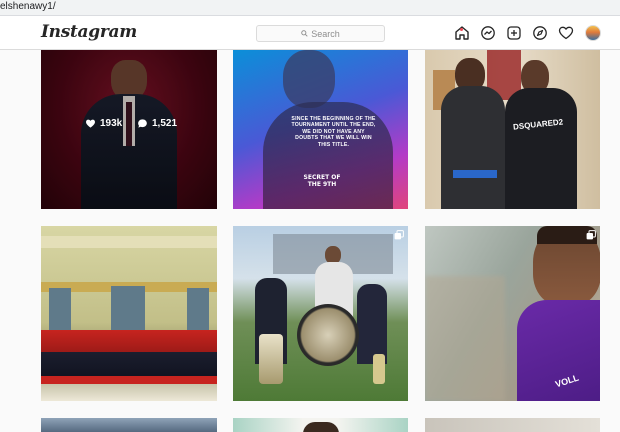 The width and height of the screenshot is (620, 432). I want to click on post-tile-3: DSQUARED2, so click(512, 129).